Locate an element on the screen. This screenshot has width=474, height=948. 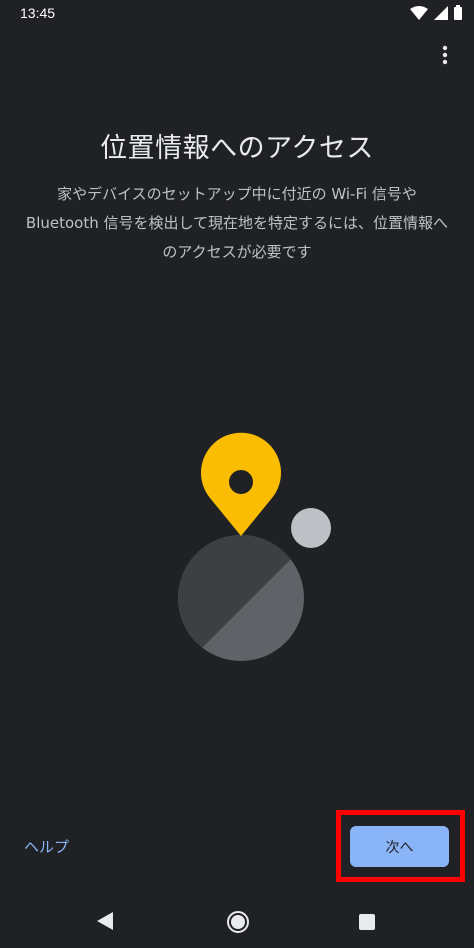
more-options-button is located at coordinates (445, 57).